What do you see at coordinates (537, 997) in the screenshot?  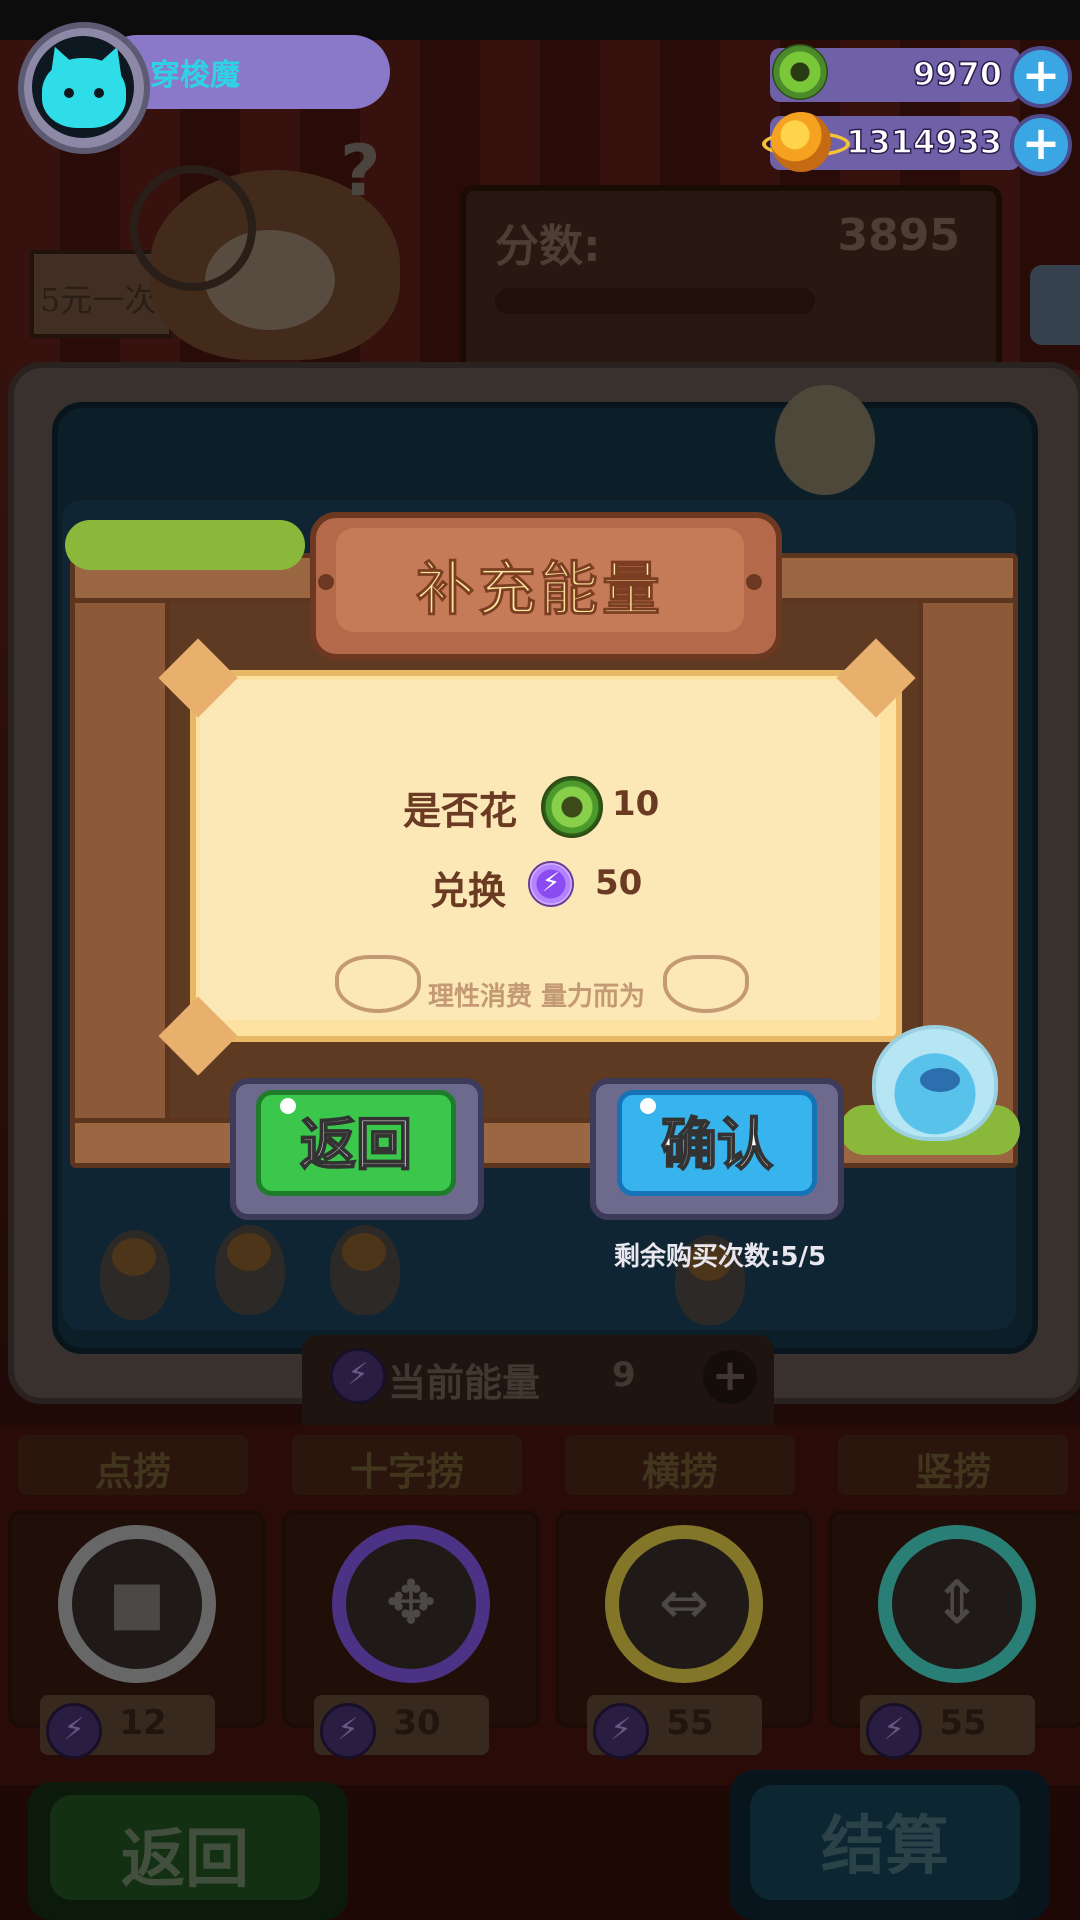 I see `spending-hint: 理性消费 量力而为` at bounding box center [537, 997].